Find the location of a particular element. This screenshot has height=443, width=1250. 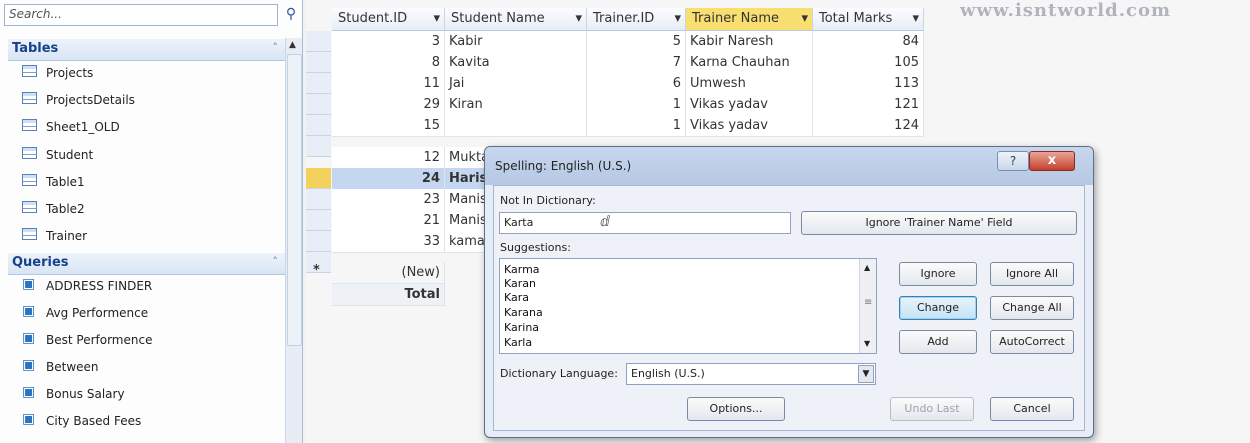

scroll-down-arrow-icon: ▼ is located at coordinates (867, 343).